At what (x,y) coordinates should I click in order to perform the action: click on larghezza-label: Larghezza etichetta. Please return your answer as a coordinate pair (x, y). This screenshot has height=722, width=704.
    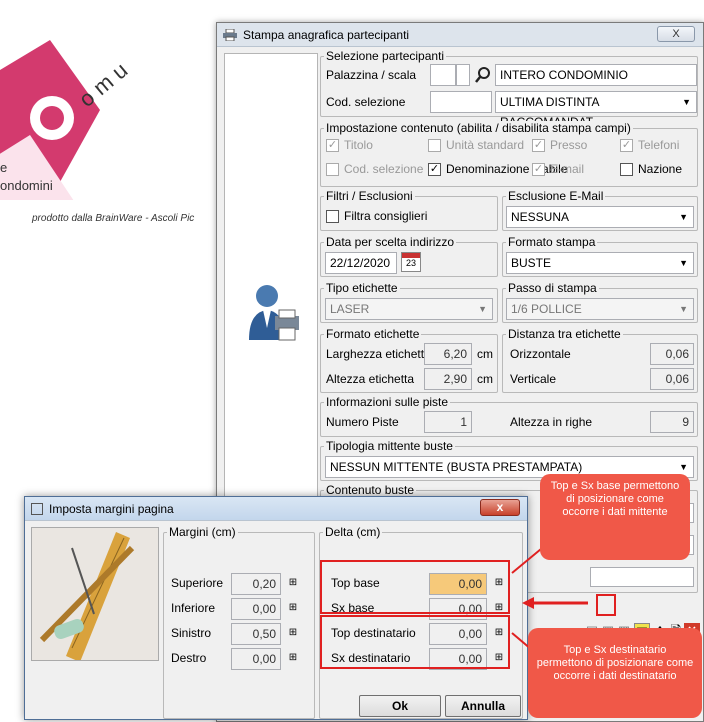
    Looking at the image, I should click on (378, 354).